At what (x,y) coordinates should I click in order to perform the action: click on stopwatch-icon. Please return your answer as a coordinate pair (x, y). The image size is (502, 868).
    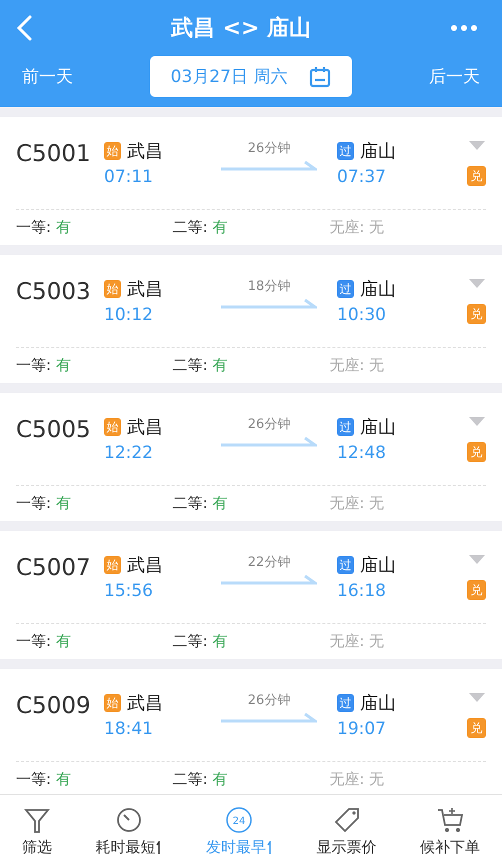
    Looking at the image, I should click on (128, 820).